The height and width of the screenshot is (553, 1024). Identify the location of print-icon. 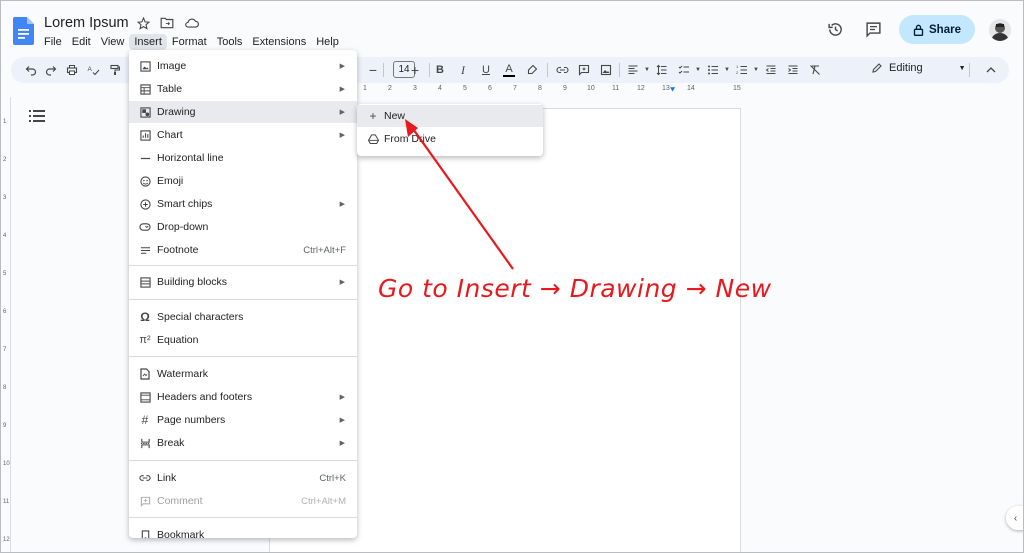
(72, 70).